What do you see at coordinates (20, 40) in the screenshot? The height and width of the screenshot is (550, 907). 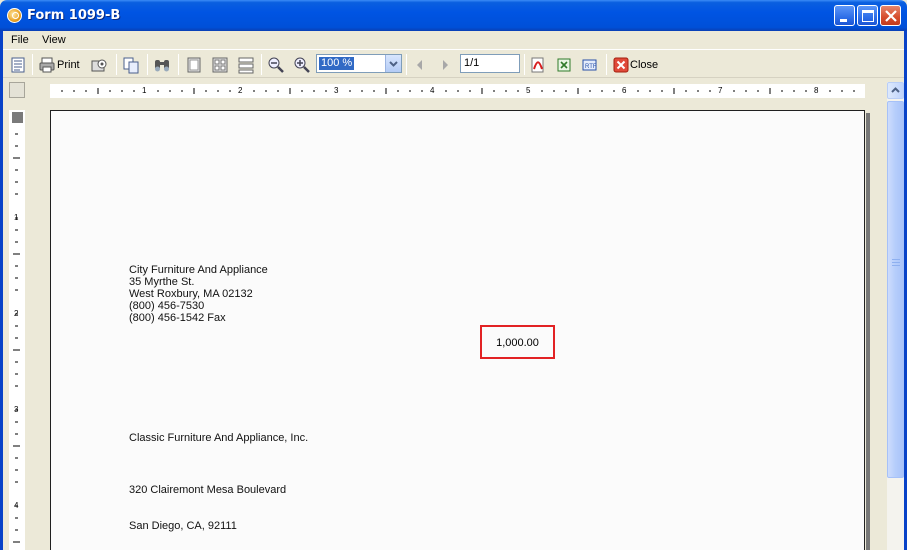 I see `menu-file: File` at bounding box center [20, 40].